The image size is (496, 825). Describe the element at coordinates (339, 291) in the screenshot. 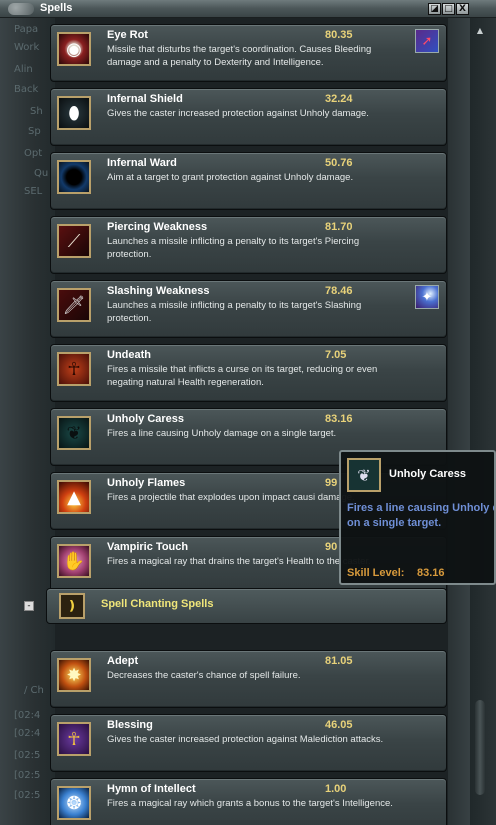

I see `spell-level: 78.46` at that location.